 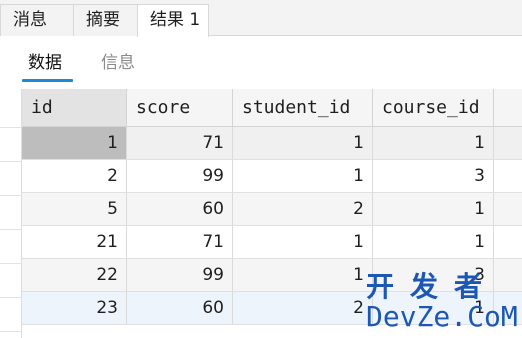 What do you see at coordinates (118, 63) in the screenshot?
I see `subtab-info: 信息` at bounding box center [118, 63].